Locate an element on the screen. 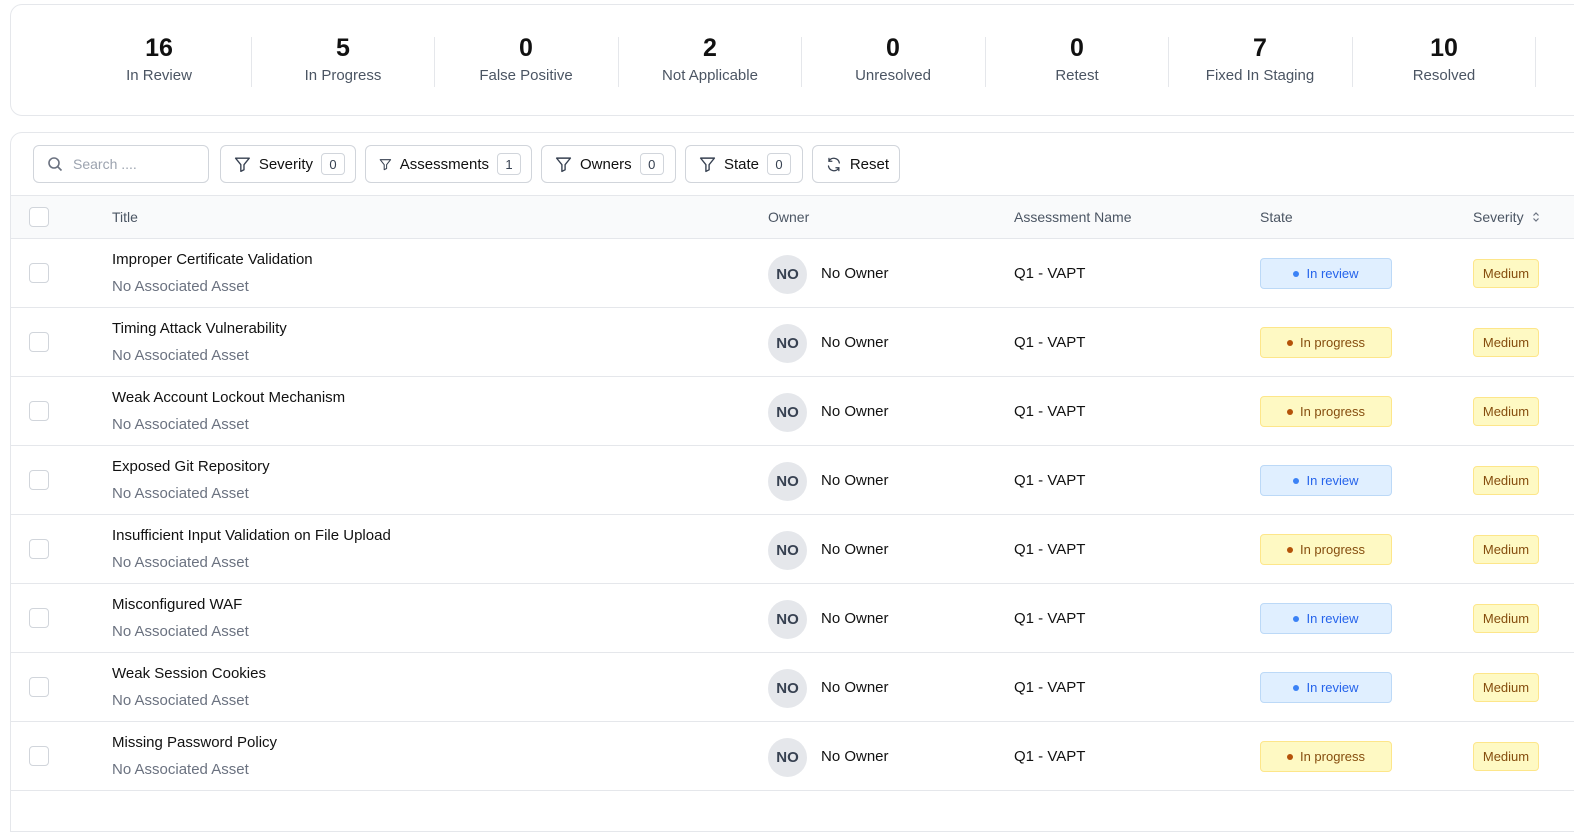 The height and width of the screenshot is (832, 1574). severity-filter-button: Severity 0 is located at coordinates (288, 164).